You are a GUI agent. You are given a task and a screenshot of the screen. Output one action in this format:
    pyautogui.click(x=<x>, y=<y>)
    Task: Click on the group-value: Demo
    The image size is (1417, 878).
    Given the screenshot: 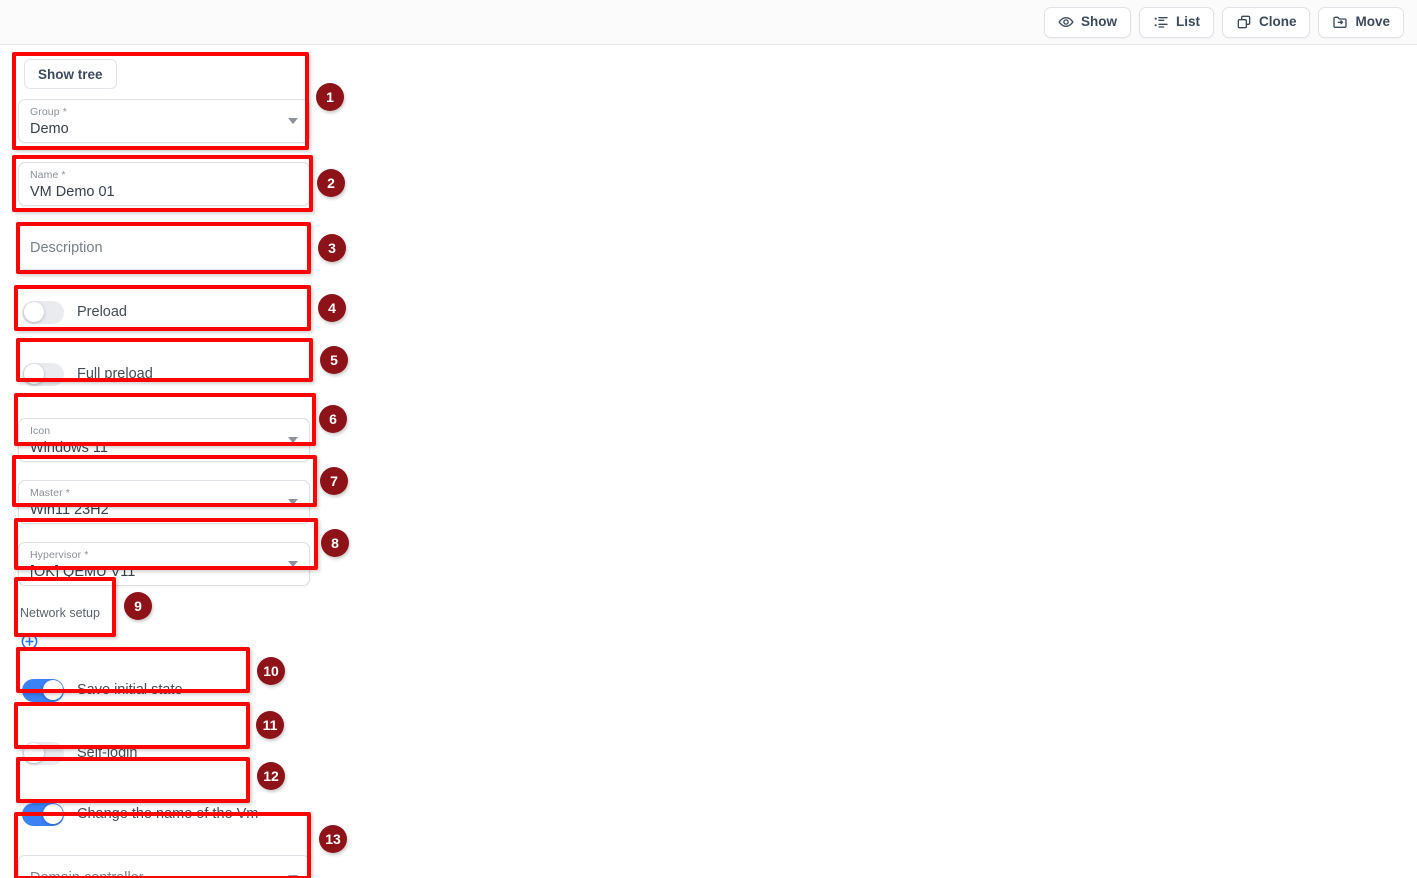 What is the action you would take?
    pyautogui.click(x=49, y=129)
    